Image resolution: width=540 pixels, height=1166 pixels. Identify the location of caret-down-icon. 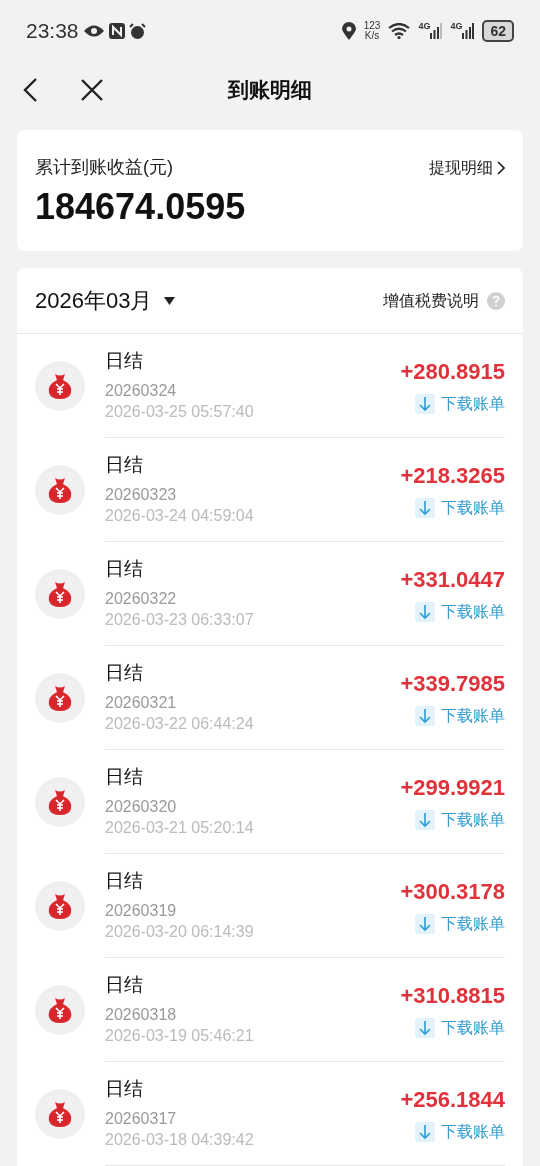
(170, 300).